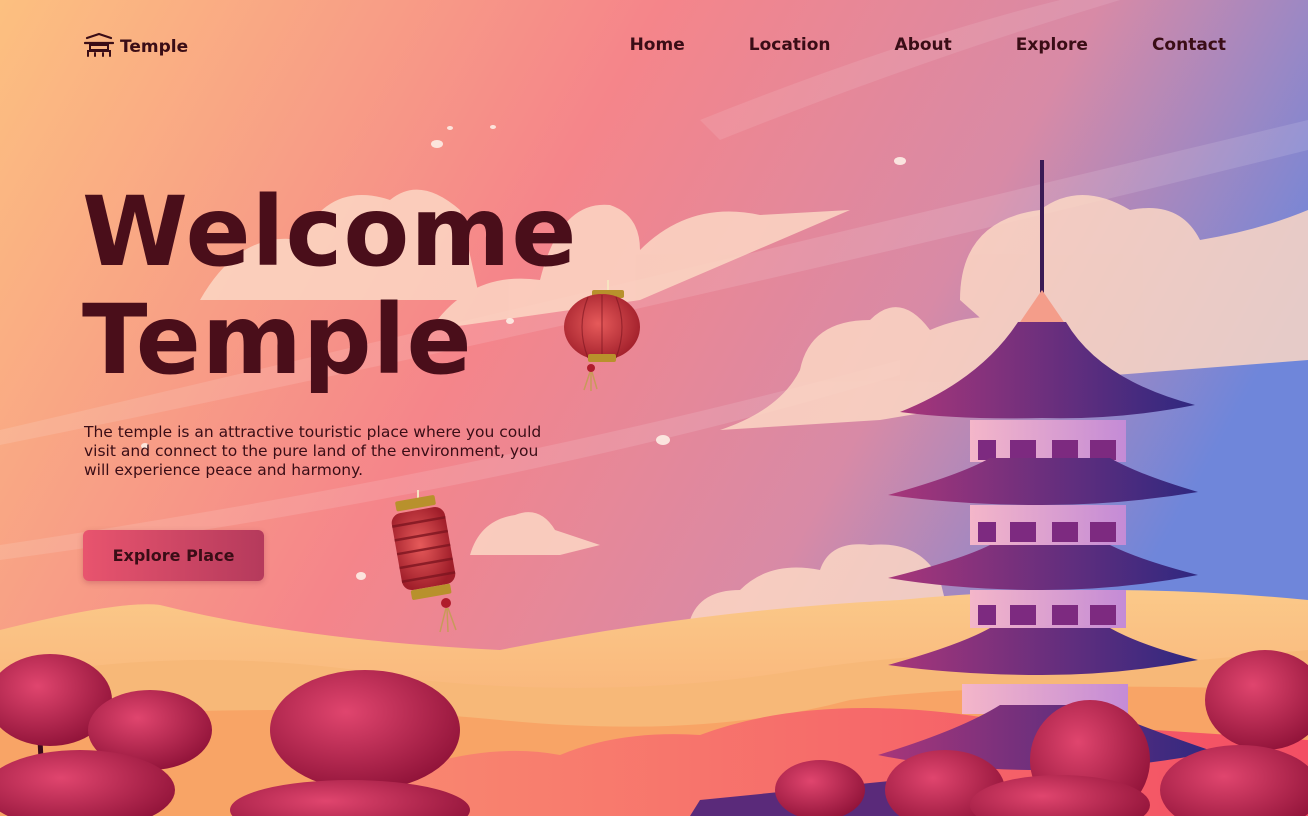 Image resolution: width=1308 pixels, height=816 pixels. What do you see at coordinates (1052, 45) in the screenshot?
I see `nav-link-explore: Explore` at bounding box center [1052, 45].